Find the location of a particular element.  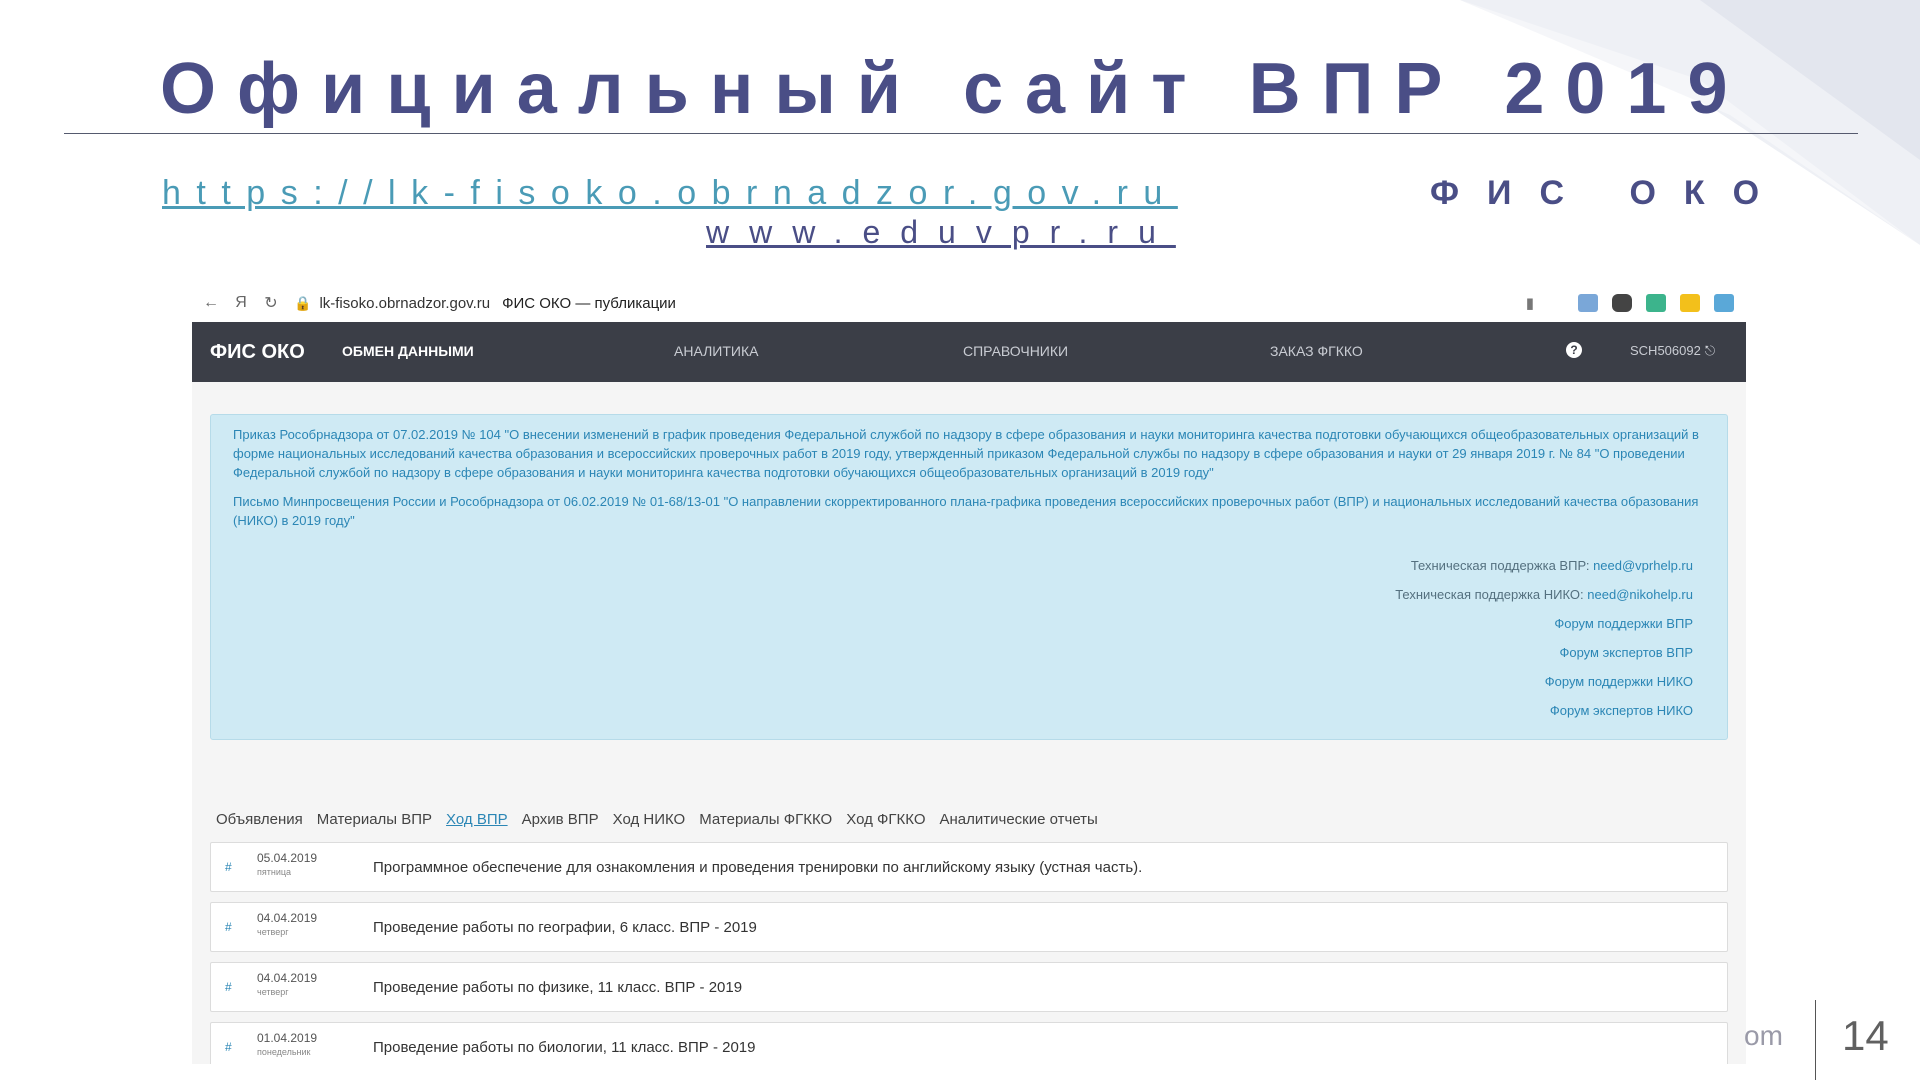

row-date: 01.04.2019 понедельник is located at coordinates (287, 1045).